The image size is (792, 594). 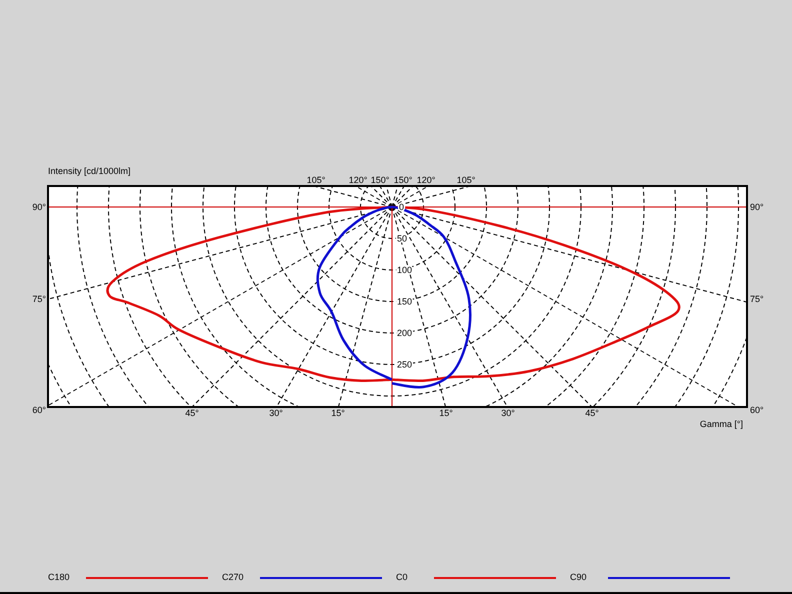 I want to click on axis-title: Gamma [°], so click(x=721, y=424).